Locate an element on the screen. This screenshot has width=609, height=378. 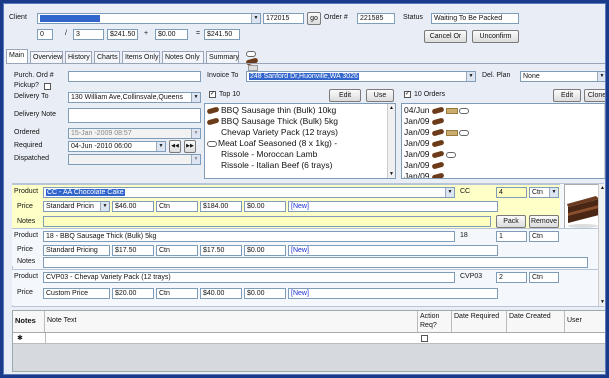
action-required-checkbox is located at coordinates (424, 338).